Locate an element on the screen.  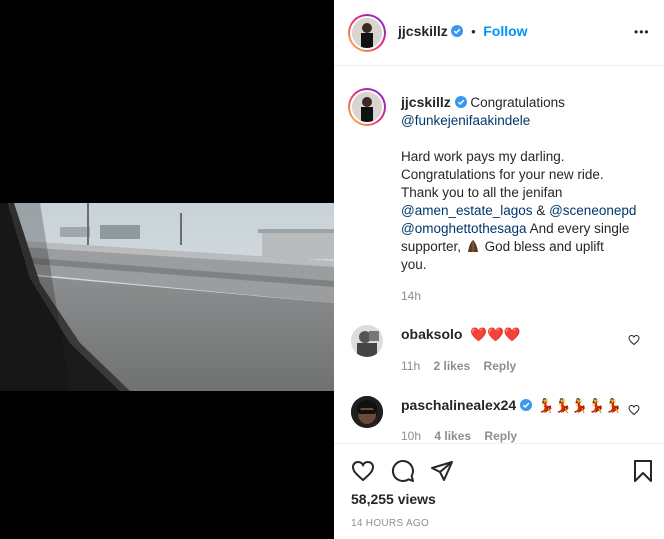
mention-sceneonepd: @sceneonepd is located at coordinates (592, 210).